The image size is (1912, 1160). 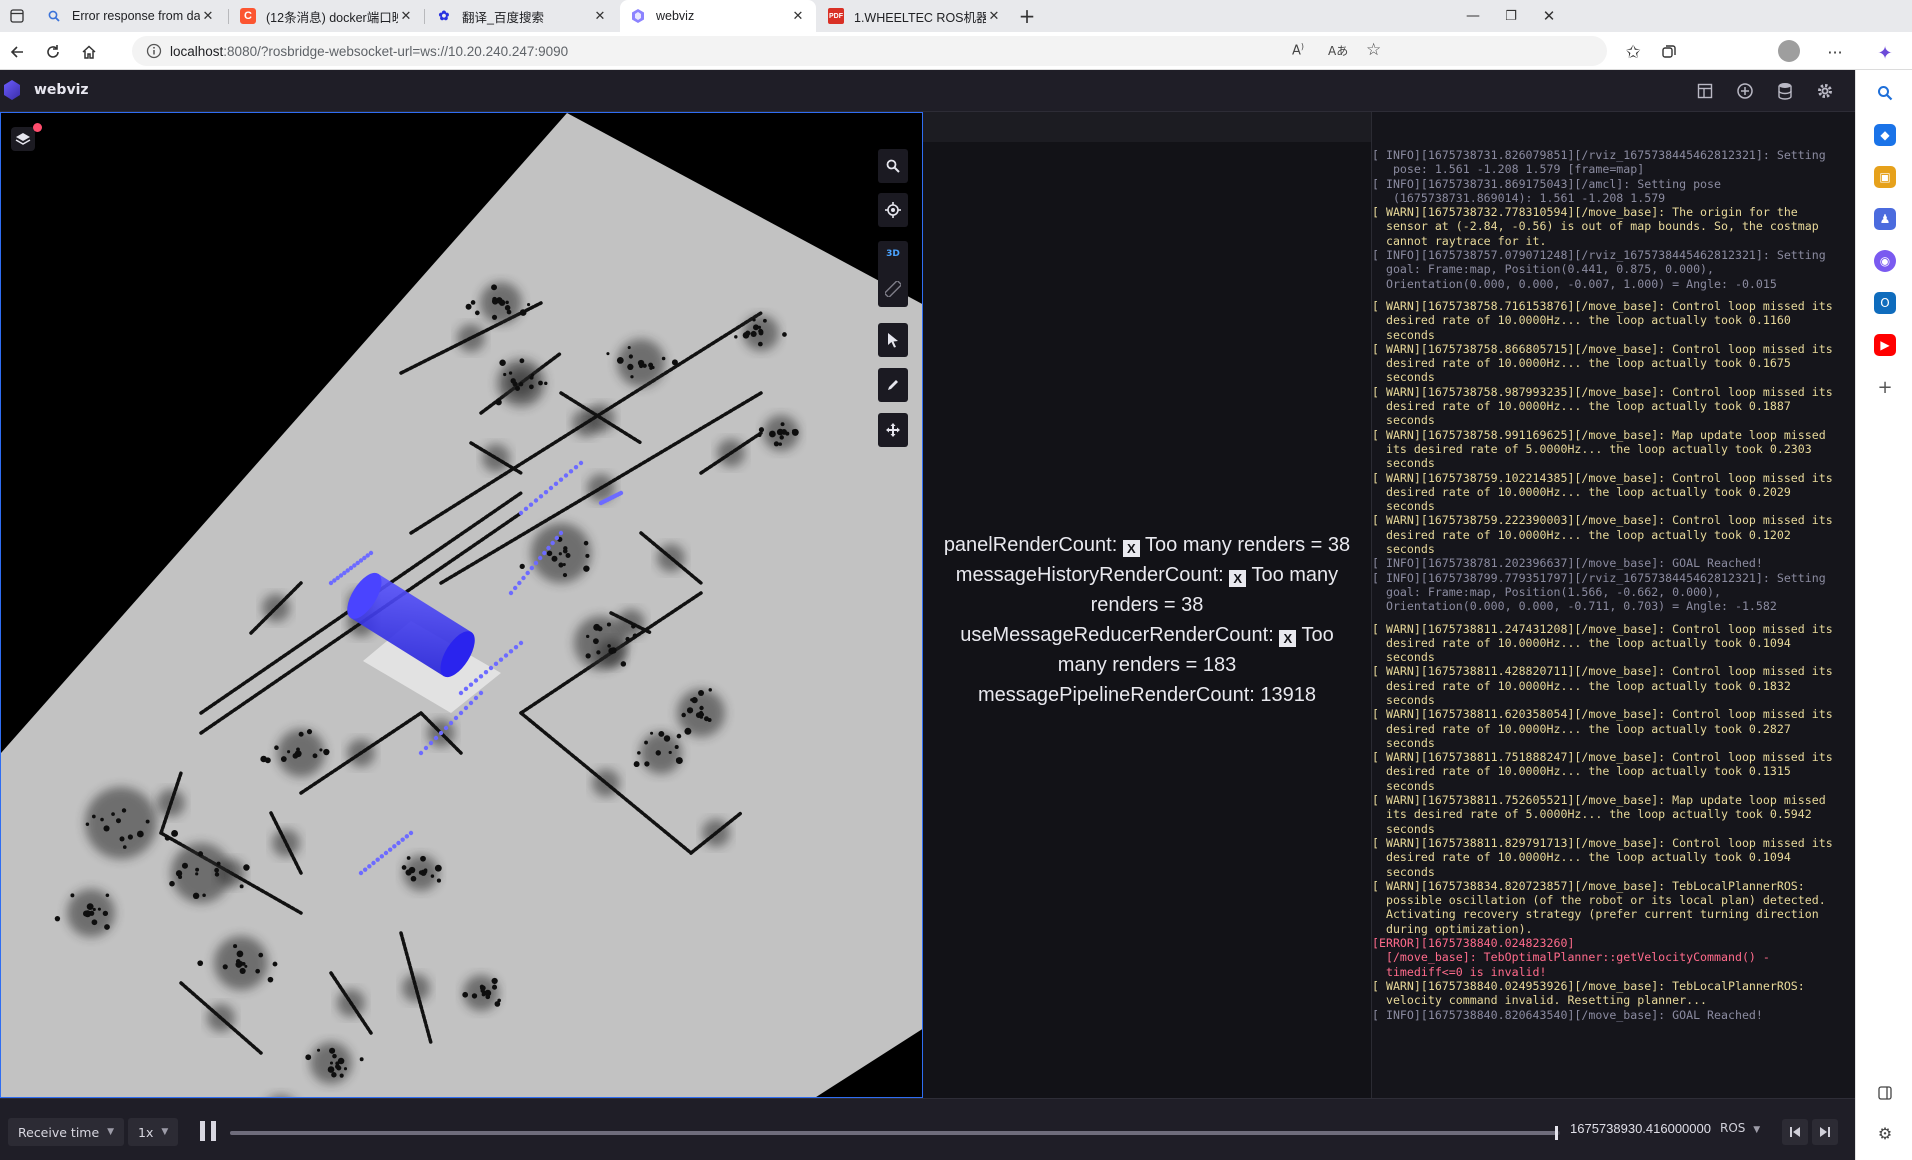 I want to click on shopping-icon: ◆, so click(x=1885, y=135).